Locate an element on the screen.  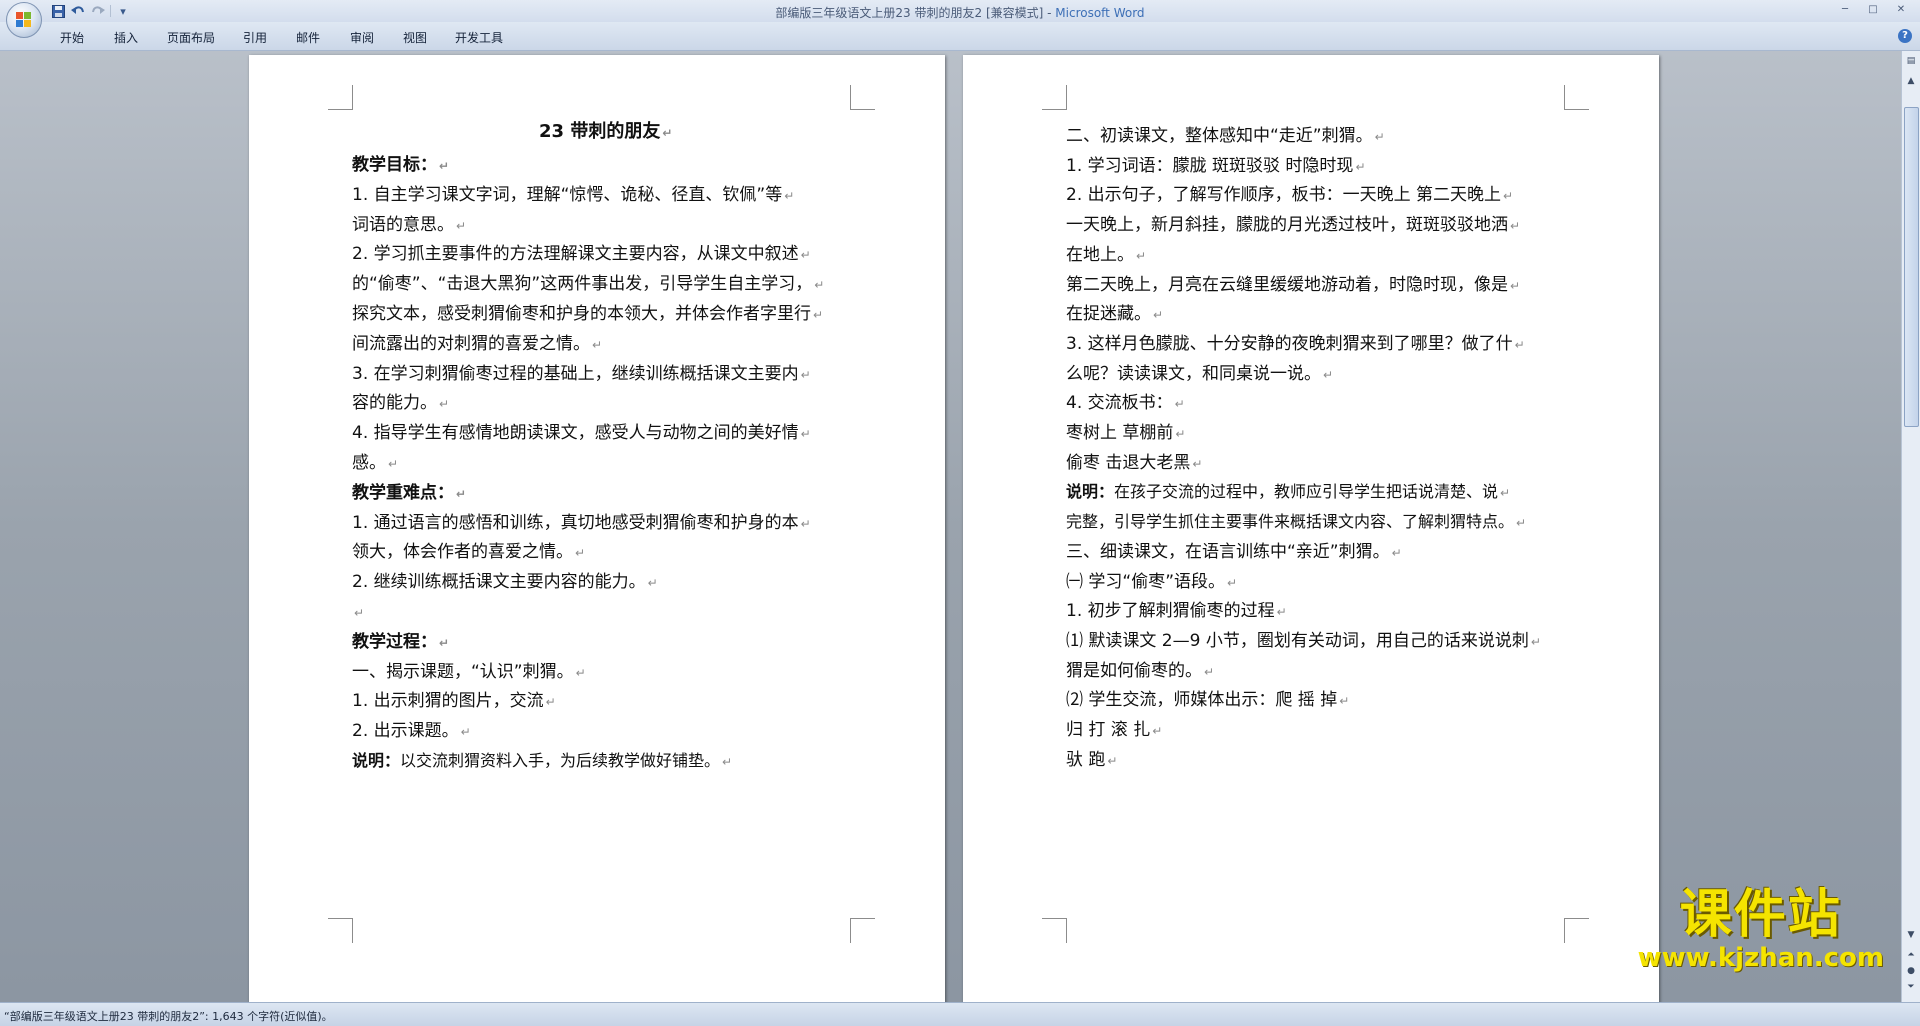
tab-page-layout: 页面布局 is located at coordinates (191, 37).